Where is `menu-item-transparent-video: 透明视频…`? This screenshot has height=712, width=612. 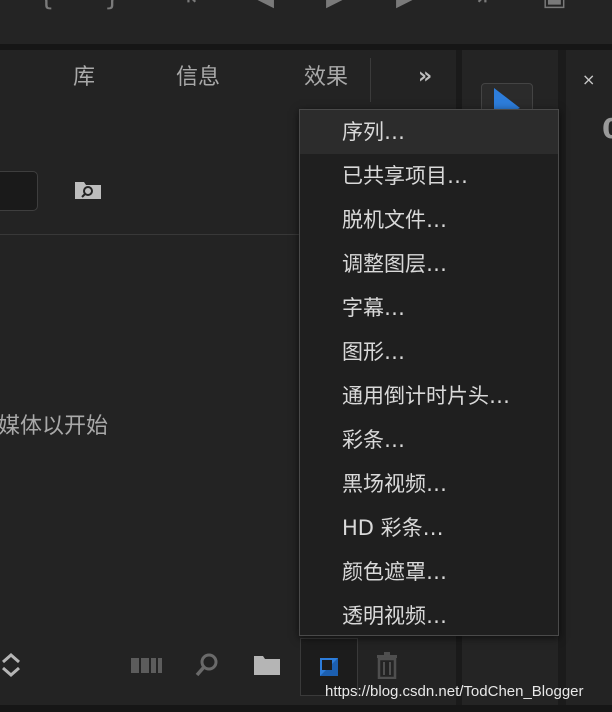 menu-item-transparent-video: 透明视频… is located at coordinates (429, 616).